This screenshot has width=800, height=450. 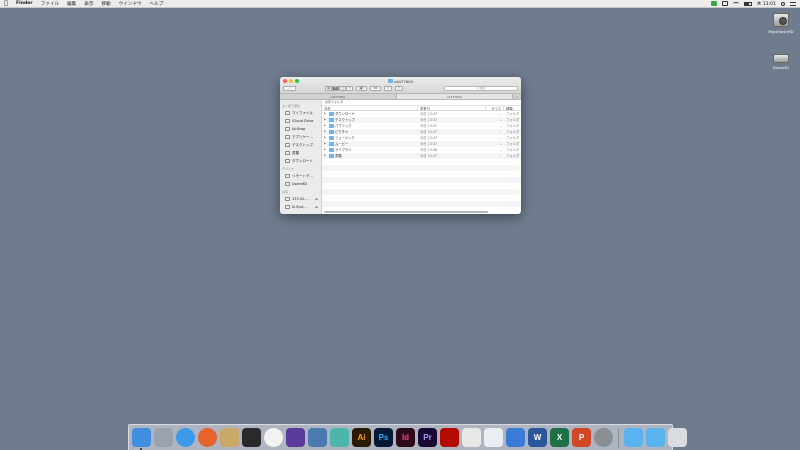 I want to click on spotlight-icon, so click(x=783, y=3).